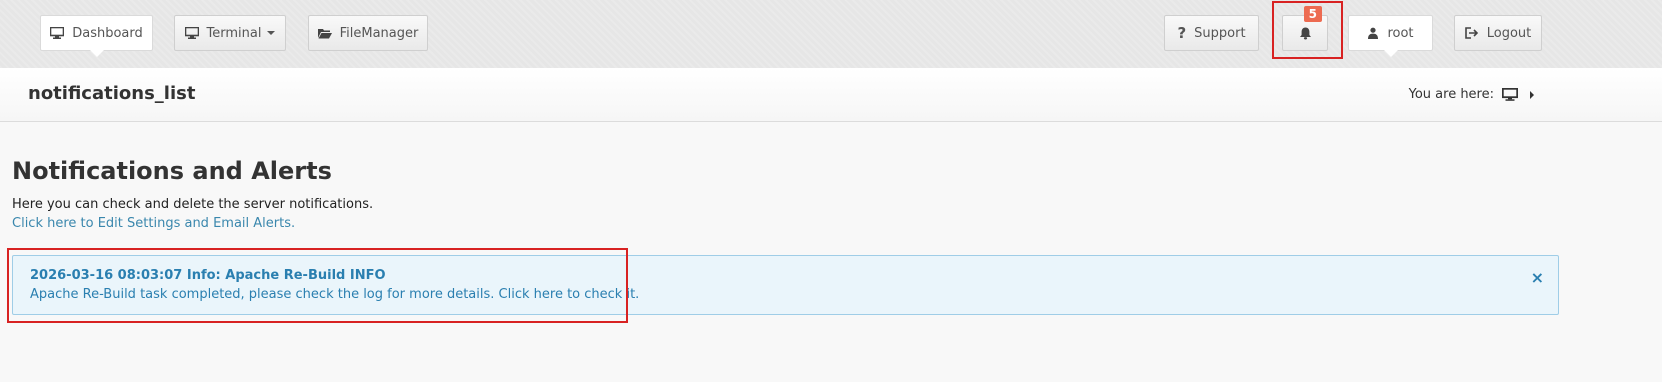 The image size is (1662, 382). What do you see at coordinates (1451, 94) in the screenshot?
I see `breadcrumb-label: You are here:` at bounding box center [1451, 94].